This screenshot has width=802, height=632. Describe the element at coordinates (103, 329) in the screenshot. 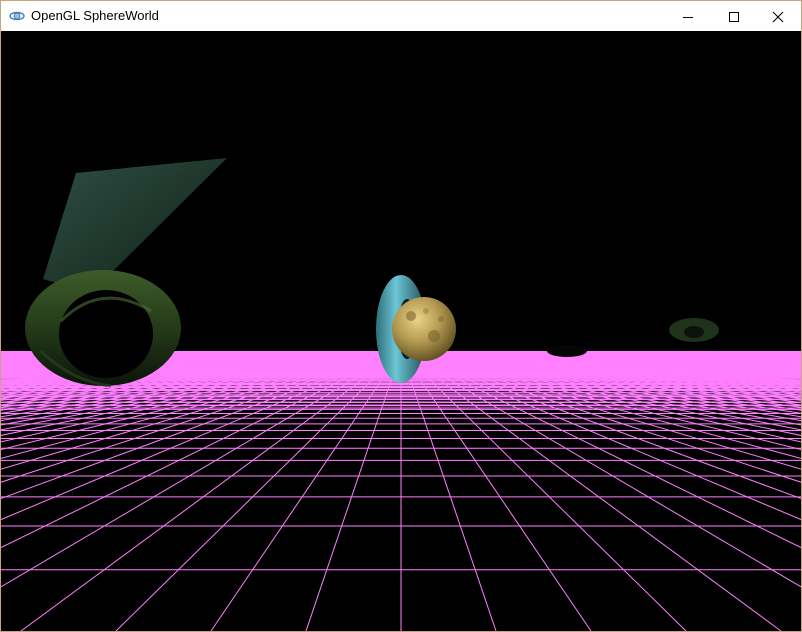

I see `green-torus` at that location.